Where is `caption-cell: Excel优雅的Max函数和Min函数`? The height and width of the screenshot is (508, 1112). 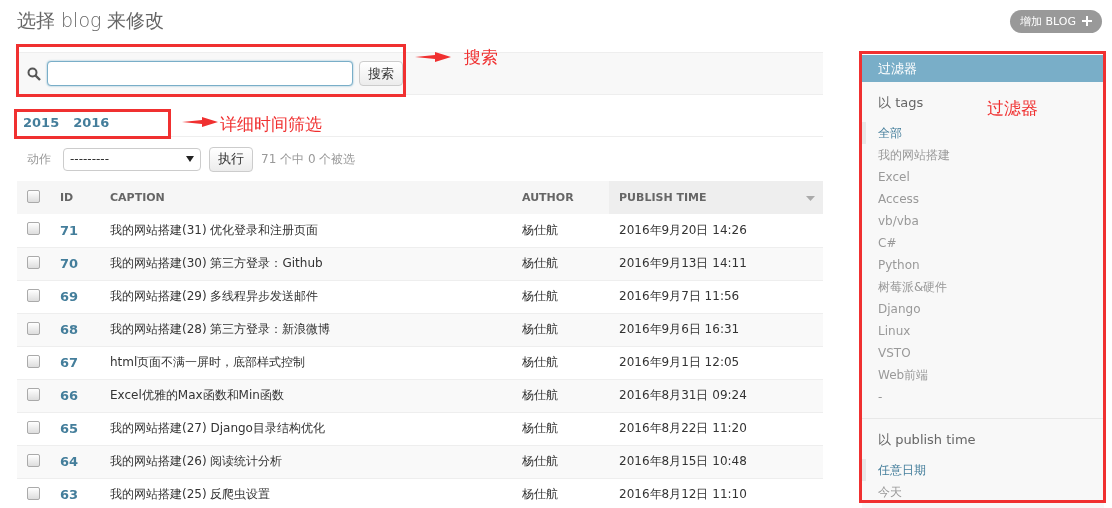
caption-cell: Excel优雅的Max函数和Min函数 is located at coordinates (306, 395).